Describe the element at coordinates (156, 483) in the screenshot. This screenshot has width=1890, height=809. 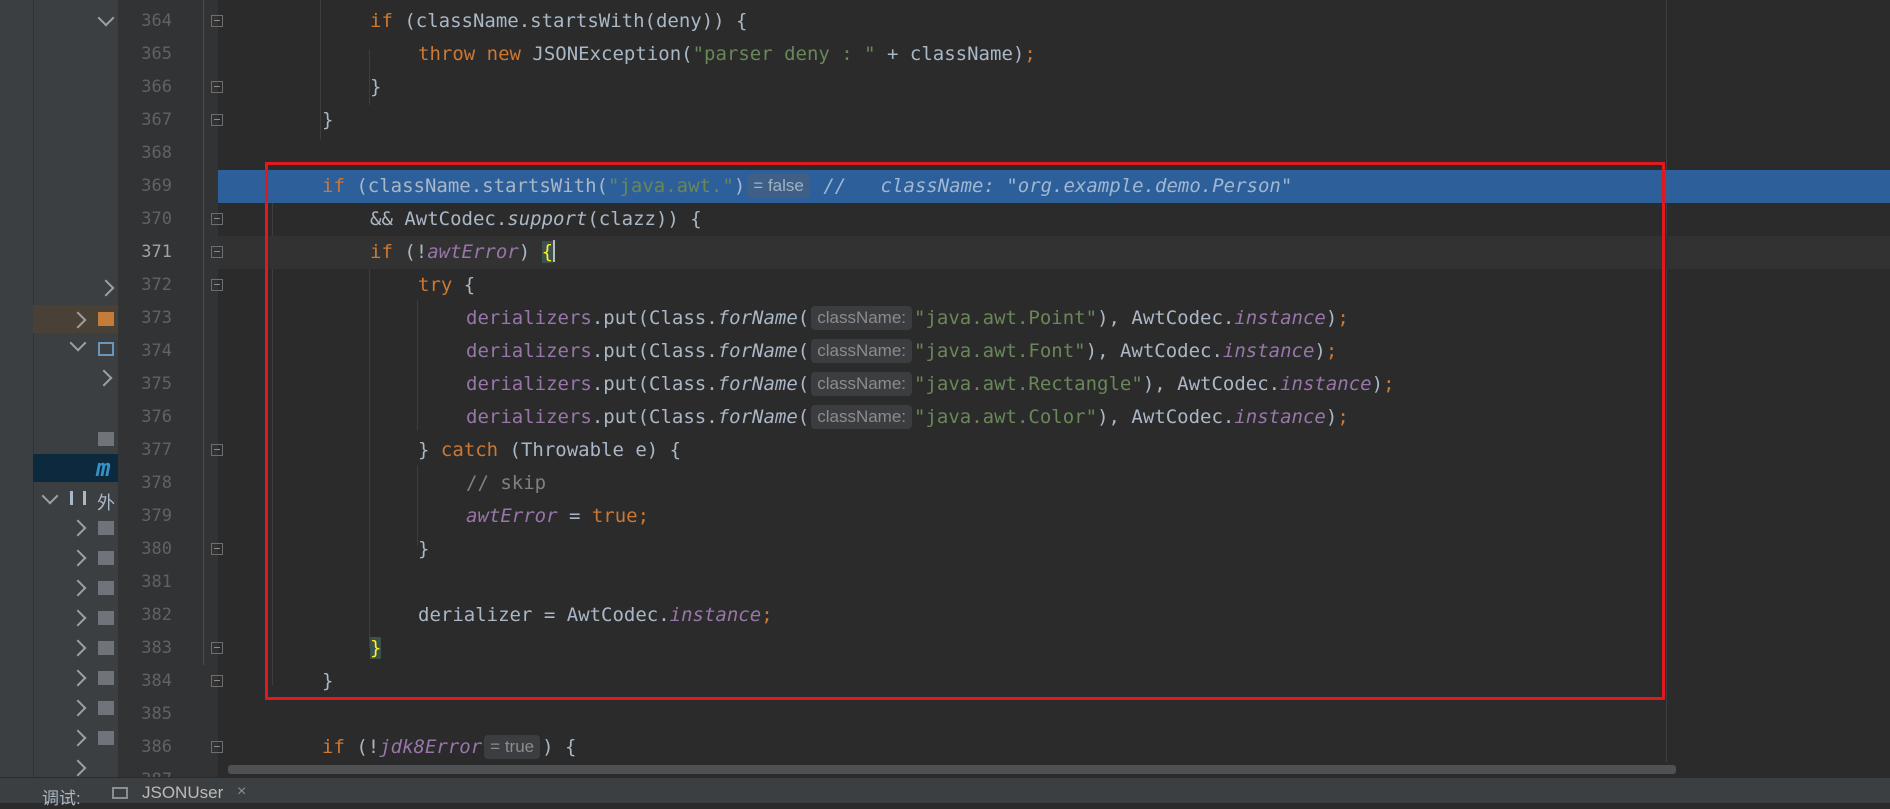
I see `line-number: 378` at that location.